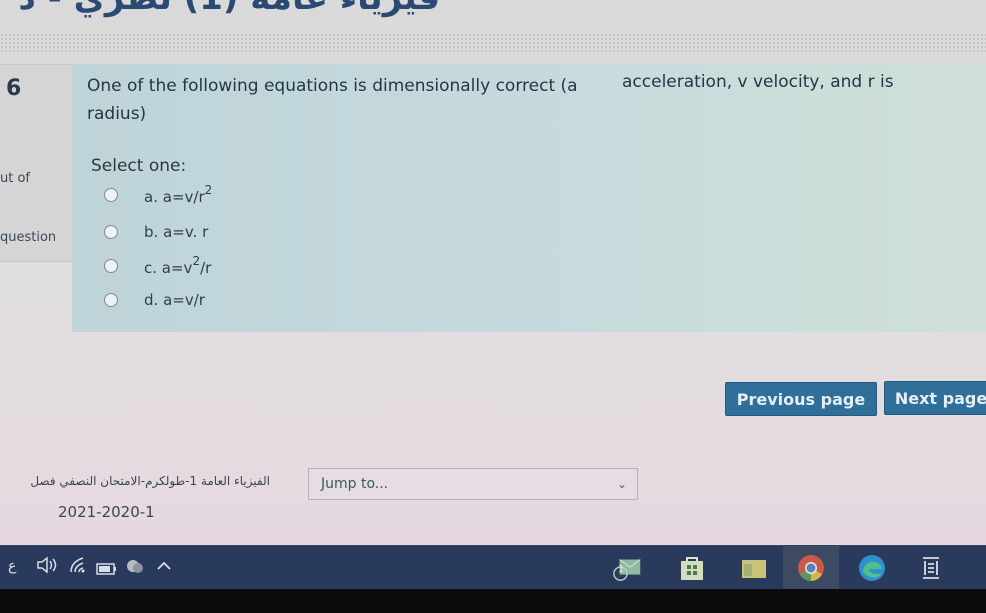 This screenshot has height=613, width=986. Describe the element at coordinates (493, 601) in the screenshot. I see `screen-bezel` at that location.